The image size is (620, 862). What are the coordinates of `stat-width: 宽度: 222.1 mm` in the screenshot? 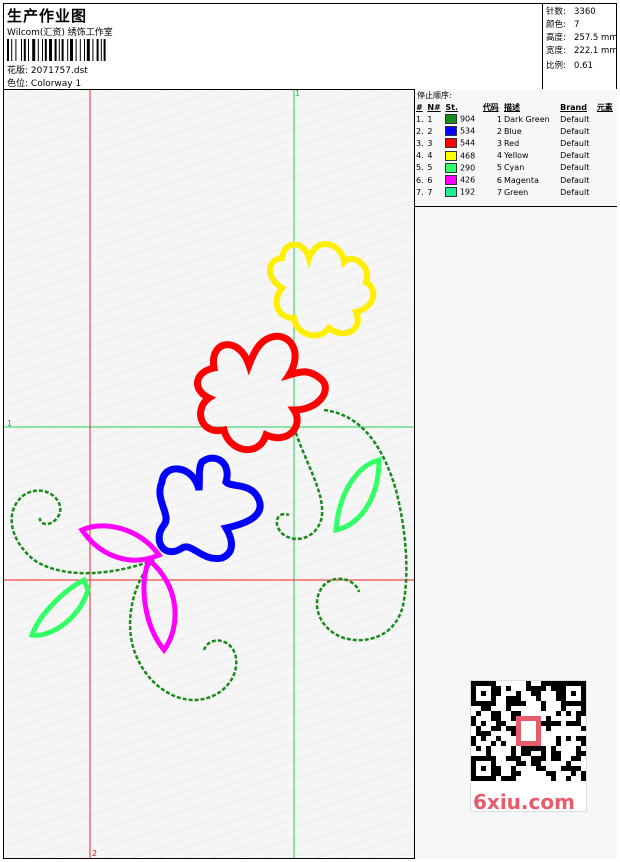 It's located at (582, 51).